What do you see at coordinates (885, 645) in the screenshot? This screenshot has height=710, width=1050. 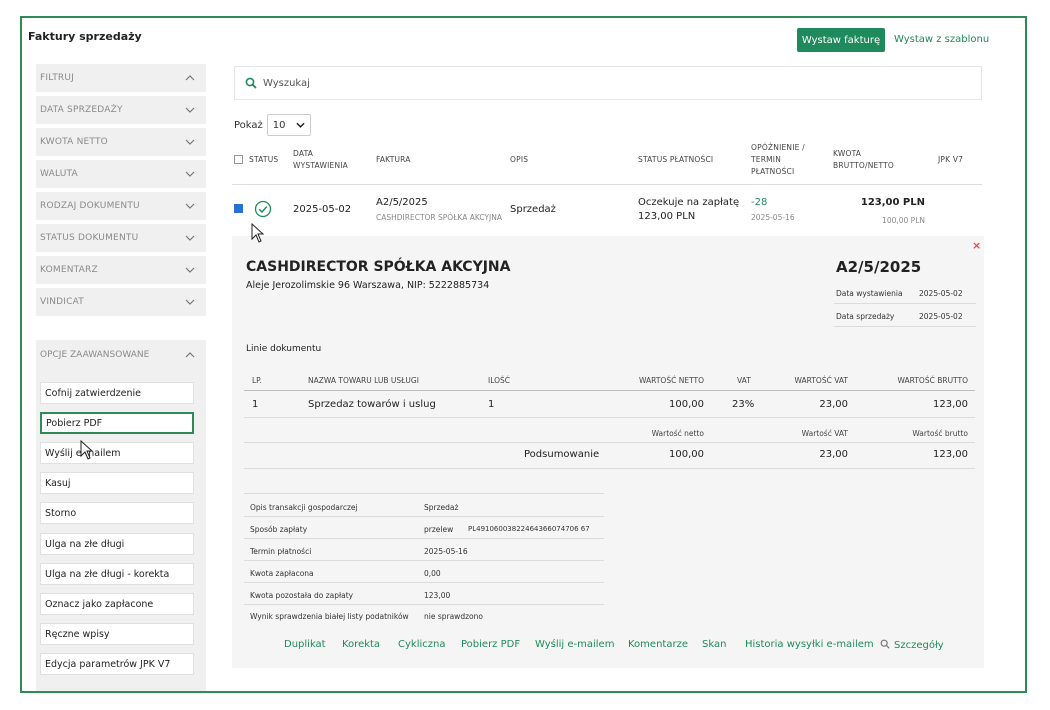 I see `search-icon` at bounding box center [885, 645].